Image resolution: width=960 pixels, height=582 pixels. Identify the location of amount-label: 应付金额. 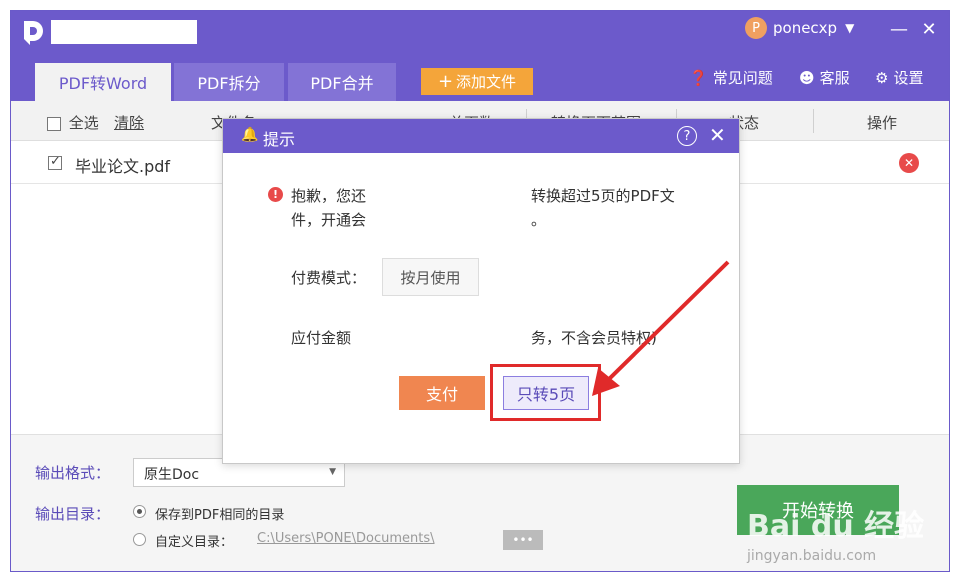
(321, 338).